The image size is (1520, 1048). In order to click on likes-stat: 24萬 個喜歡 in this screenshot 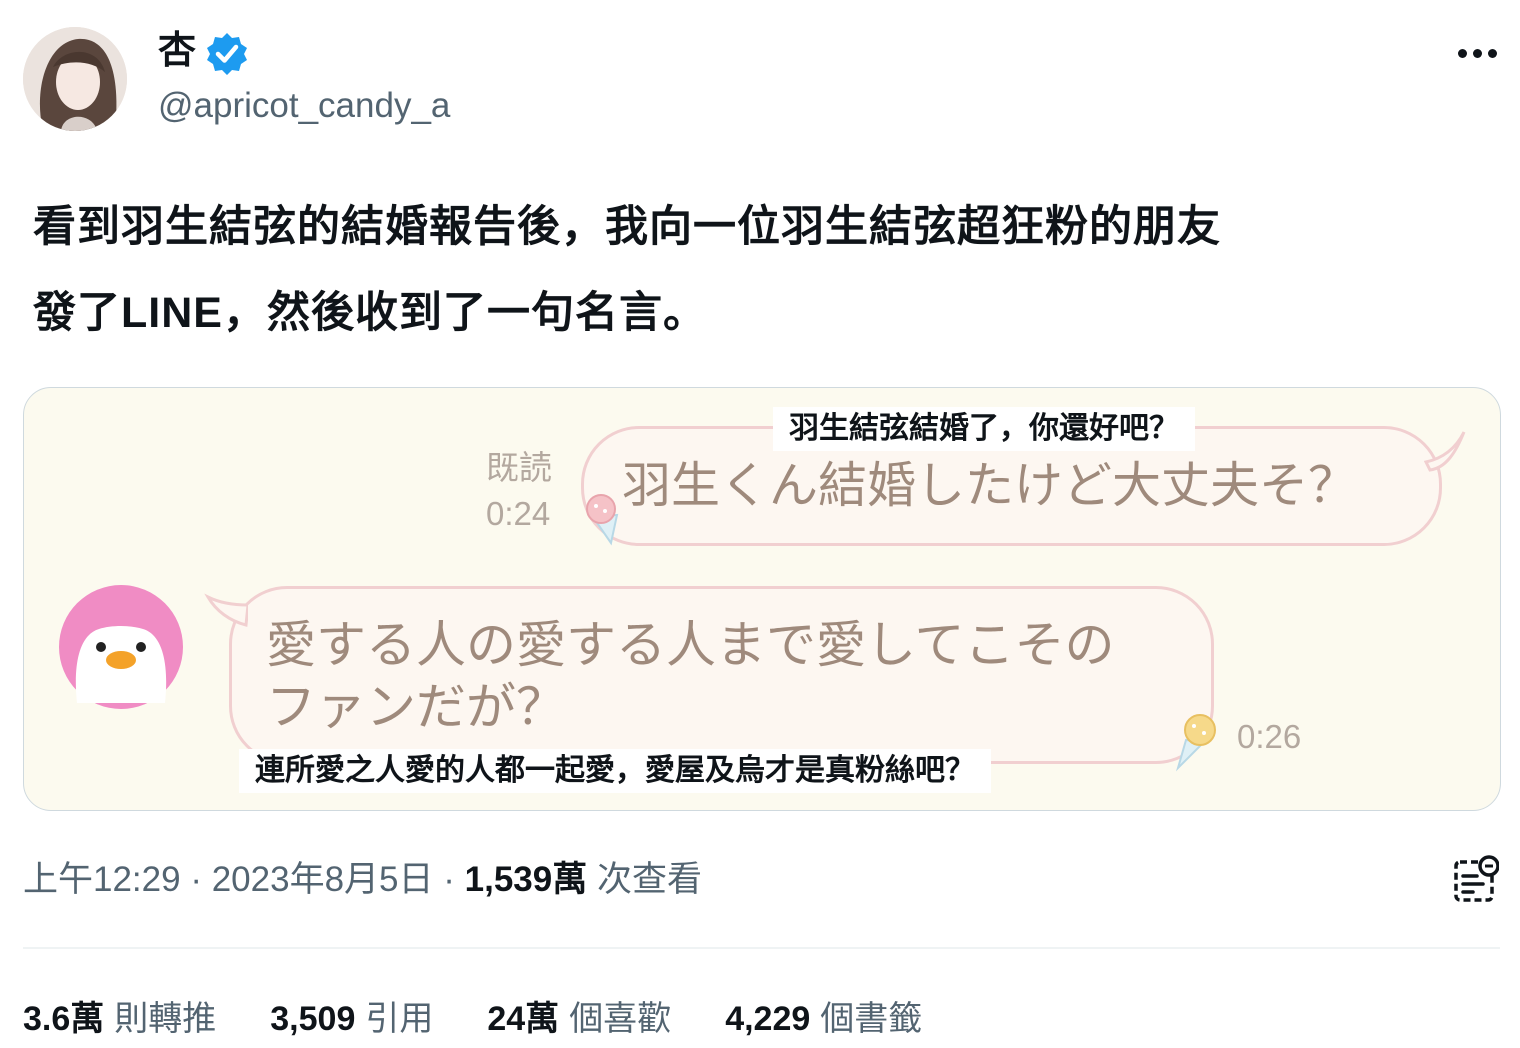, I will do `click(579, 1019)`.